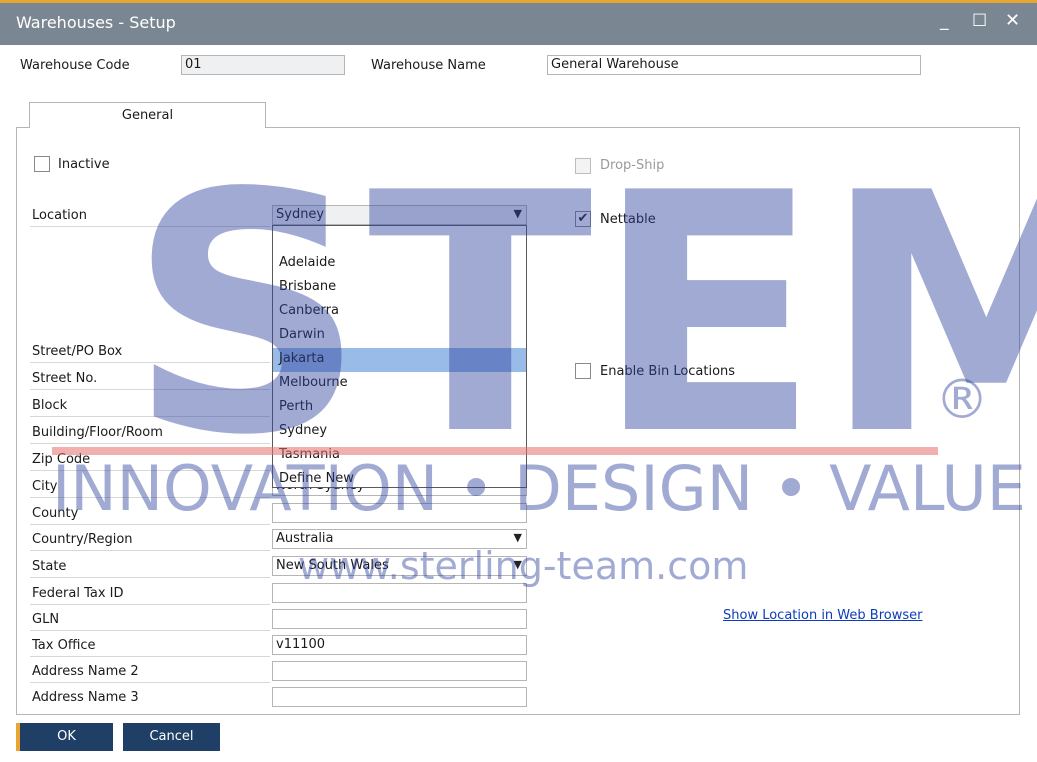  Describe the element at coordinates (399, 645) in the screenshot. I see `tax-office-field: v11100` at that location.